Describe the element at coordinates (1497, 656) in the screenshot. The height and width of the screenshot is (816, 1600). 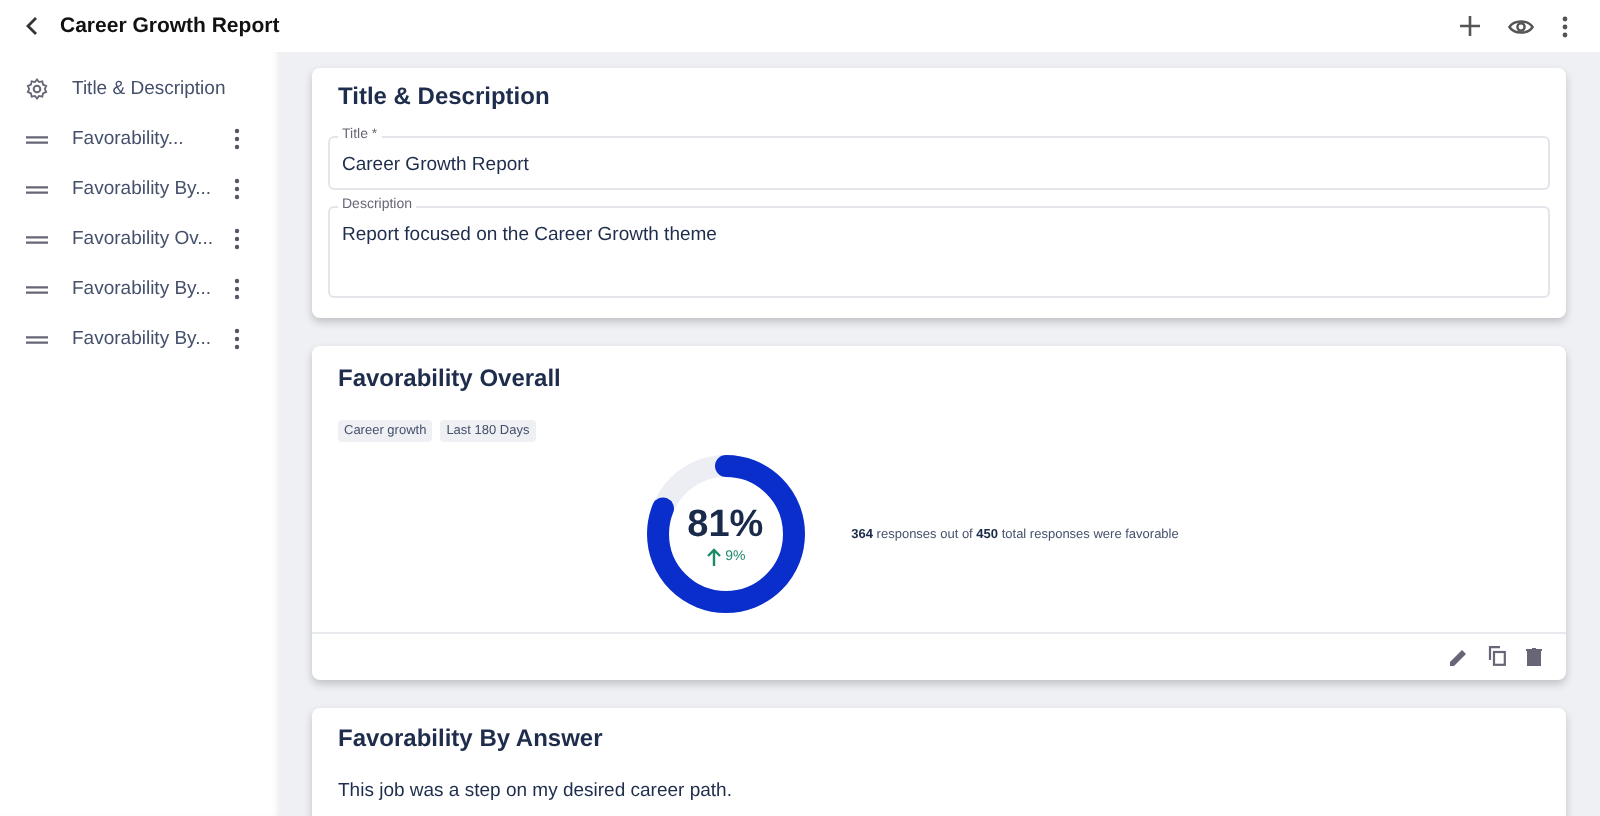
I see `copy-icon` at that location.